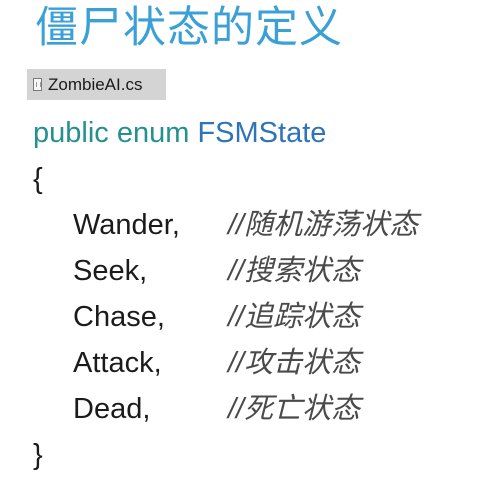  Describe the element at coordinates (189, 28) in the screenshot. I see `slide-title: 僵尸状态的定义` at that location.